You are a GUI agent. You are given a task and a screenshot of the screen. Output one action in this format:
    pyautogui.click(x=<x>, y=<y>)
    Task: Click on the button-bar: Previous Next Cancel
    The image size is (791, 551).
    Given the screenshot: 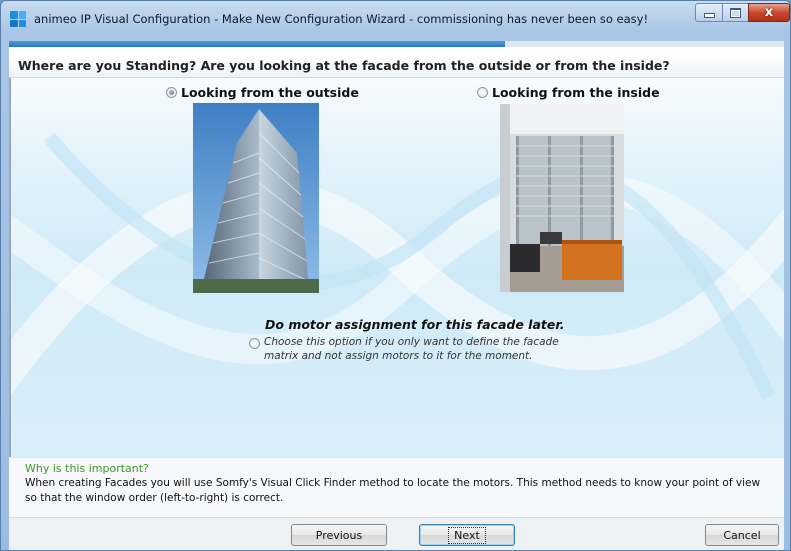 What is the action you would take?
    pyautogui.click(x=396, y=533)
    